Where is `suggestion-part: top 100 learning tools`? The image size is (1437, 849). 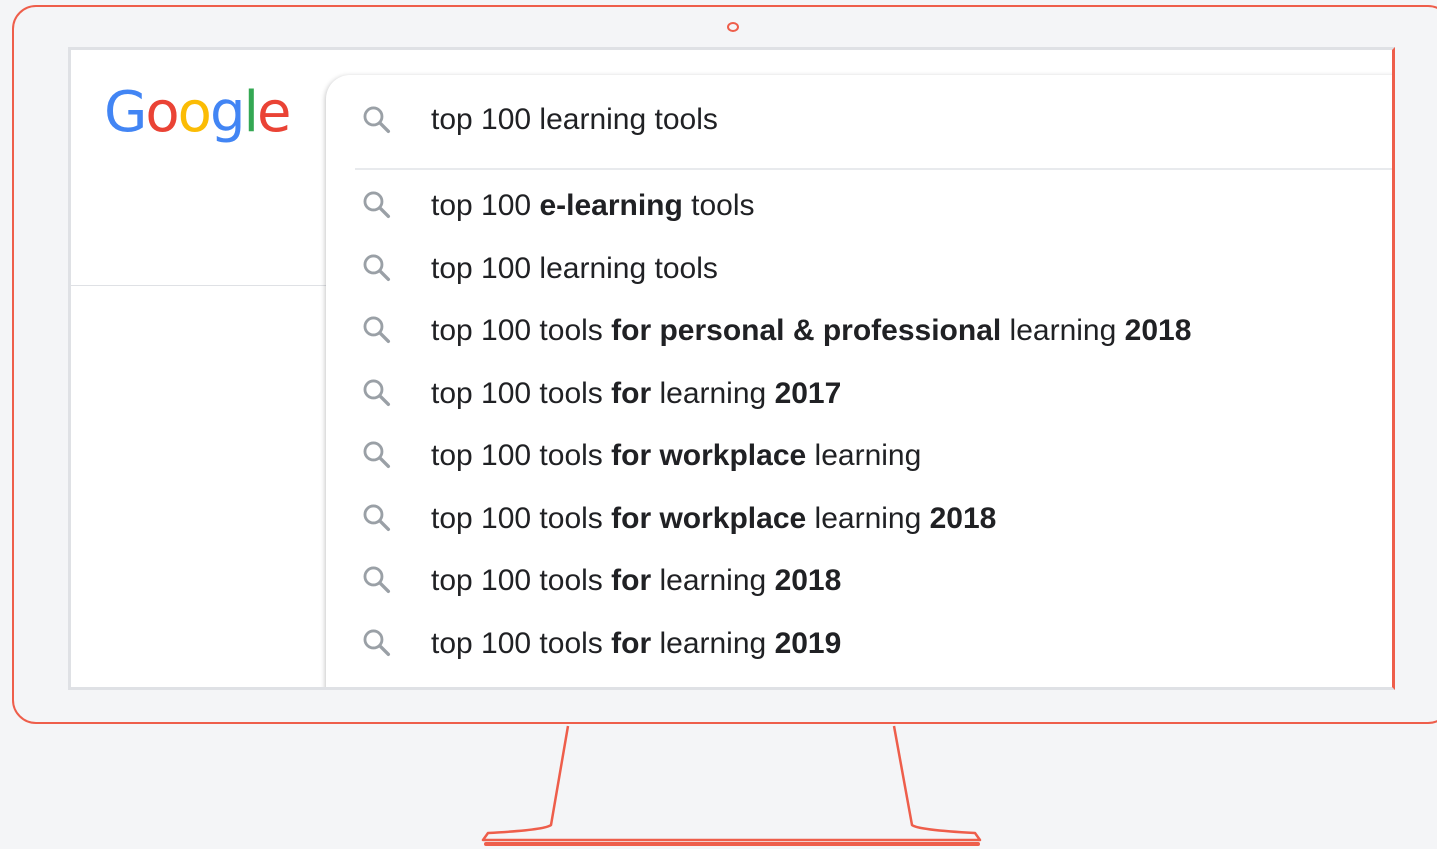 suggestion-part: top 100 learning tools is located at coordinates (574, 268).